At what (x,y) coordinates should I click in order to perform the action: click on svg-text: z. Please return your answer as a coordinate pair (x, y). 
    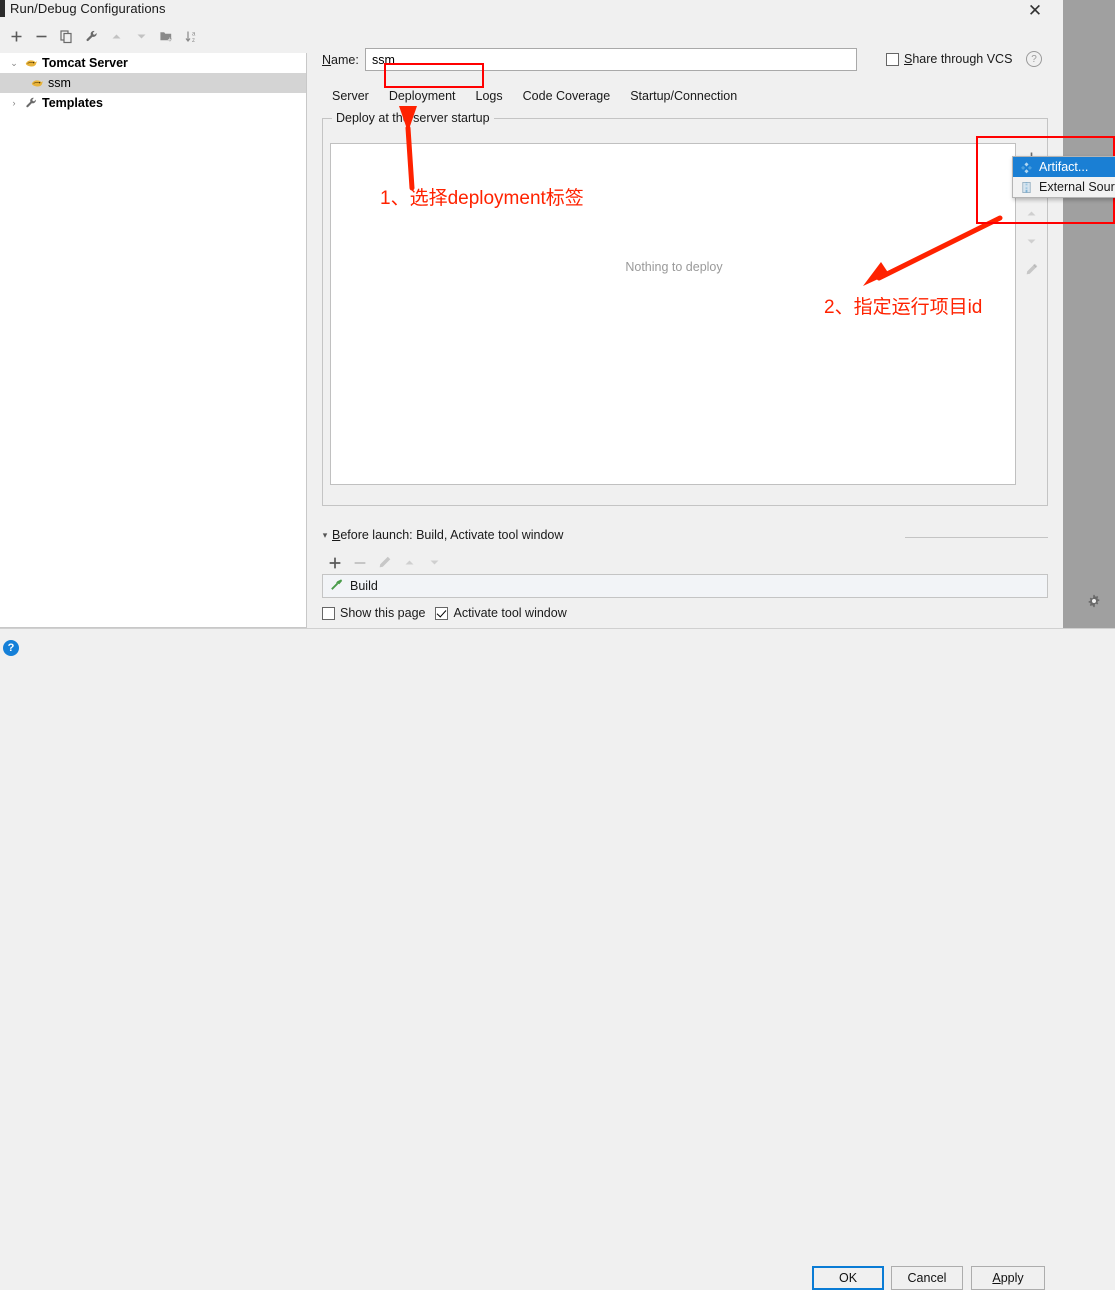
    Looking at the image, I should click on (193, 41).